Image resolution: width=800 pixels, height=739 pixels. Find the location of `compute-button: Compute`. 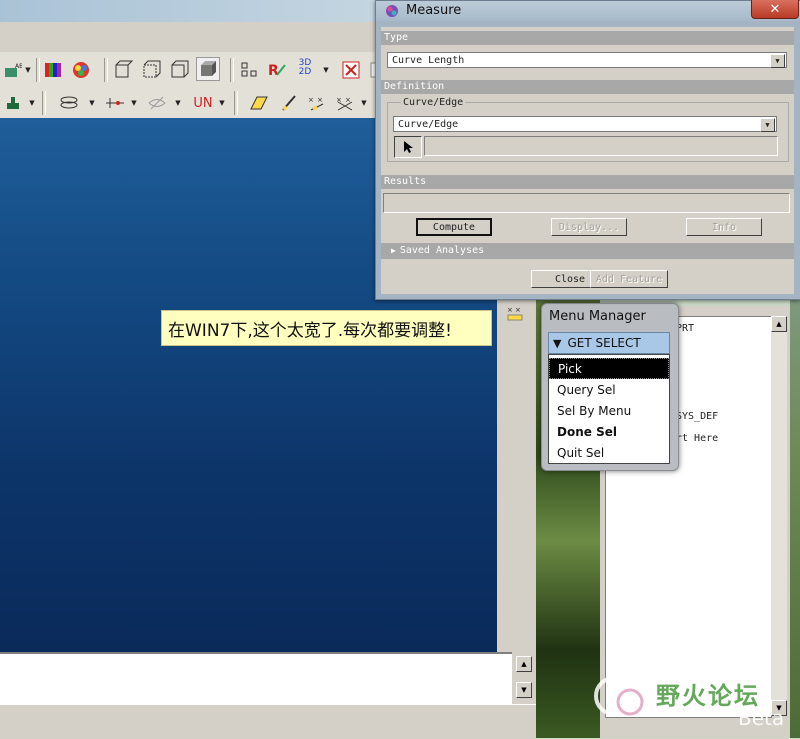

compute-button: Compute is located at coordinates (454, 227).